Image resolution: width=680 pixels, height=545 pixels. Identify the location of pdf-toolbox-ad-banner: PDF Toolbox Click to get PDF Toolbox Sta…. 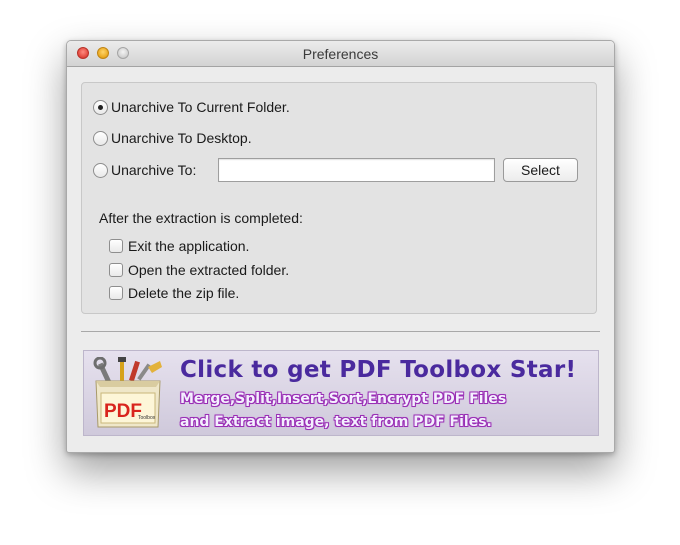
(341, 393).